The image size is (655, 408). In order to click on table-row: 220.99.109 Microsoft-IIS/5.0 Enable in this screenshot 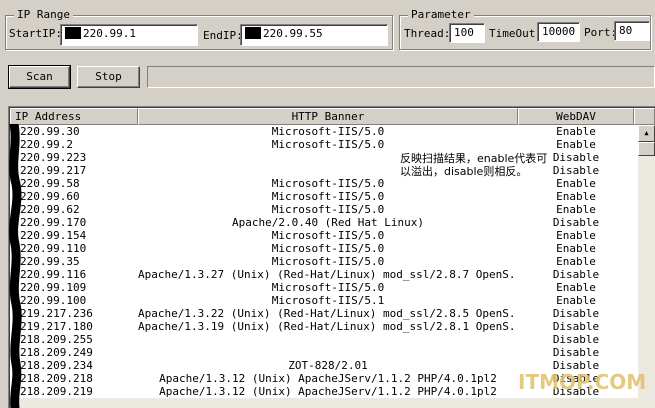, I will do `click(322, 287)`.